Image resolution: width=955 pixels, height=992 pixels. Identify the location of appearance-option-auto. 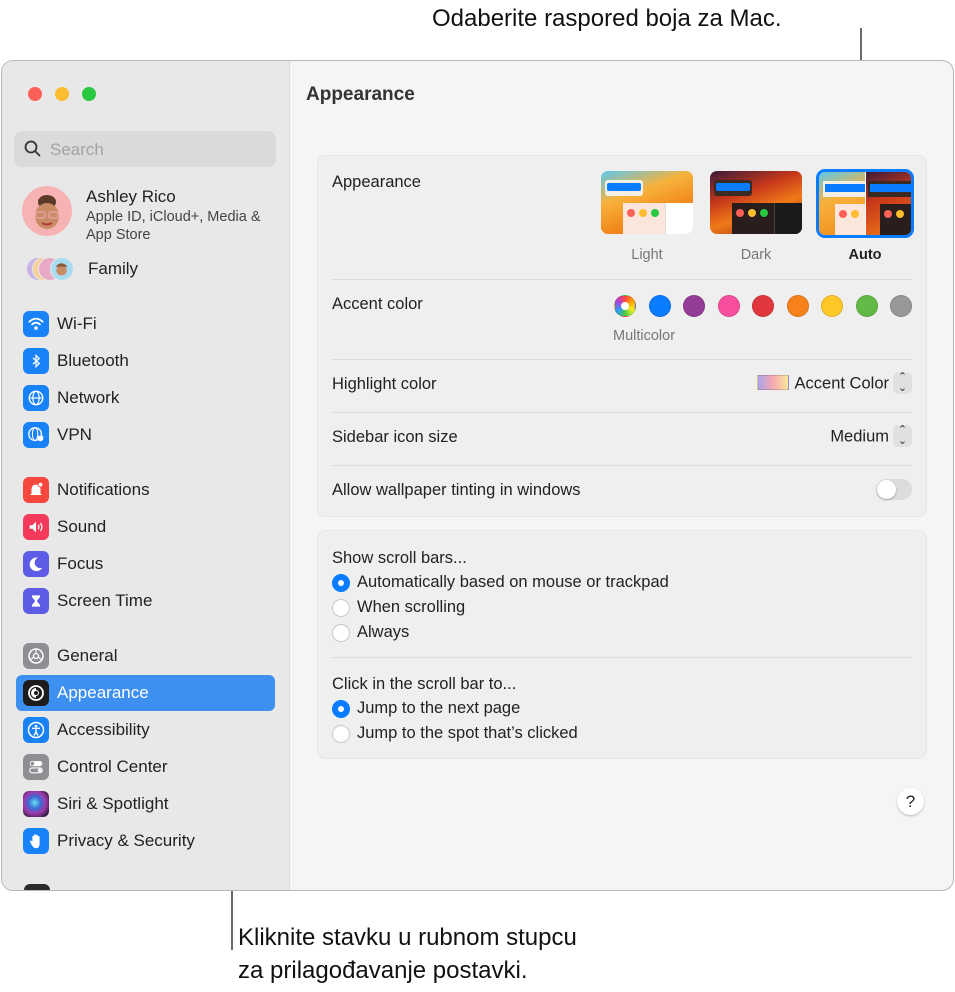
(865, 203).